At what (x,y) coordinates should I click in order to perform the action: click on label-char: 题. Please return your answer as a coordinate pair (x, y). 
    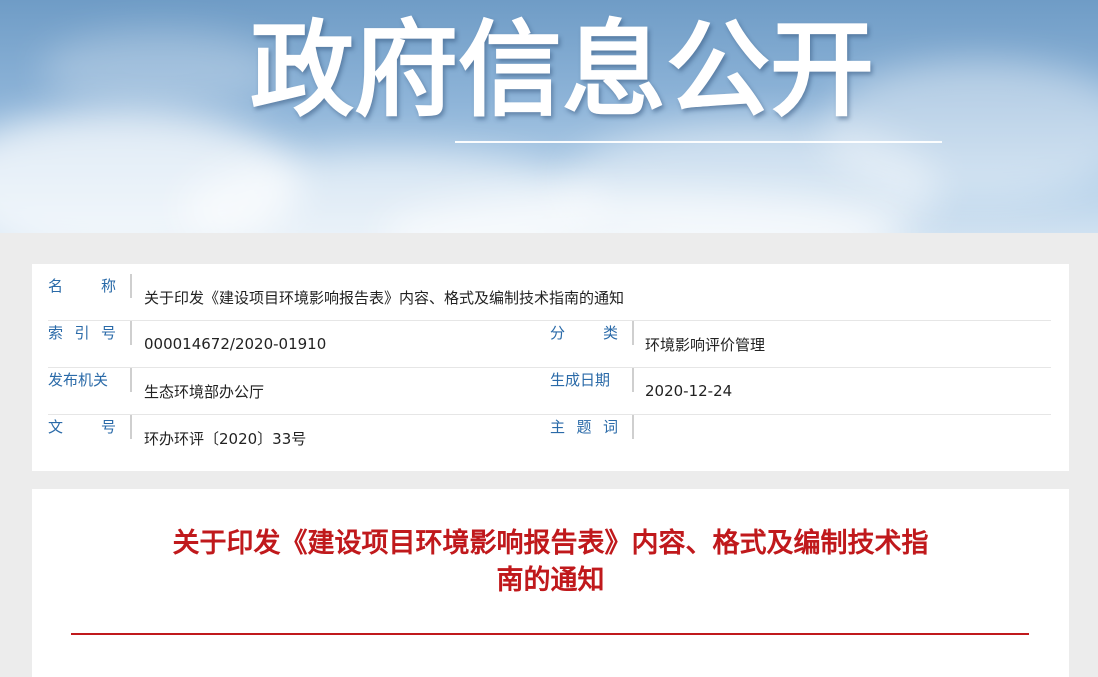
    Looking at the image, I should click on (584, 427).